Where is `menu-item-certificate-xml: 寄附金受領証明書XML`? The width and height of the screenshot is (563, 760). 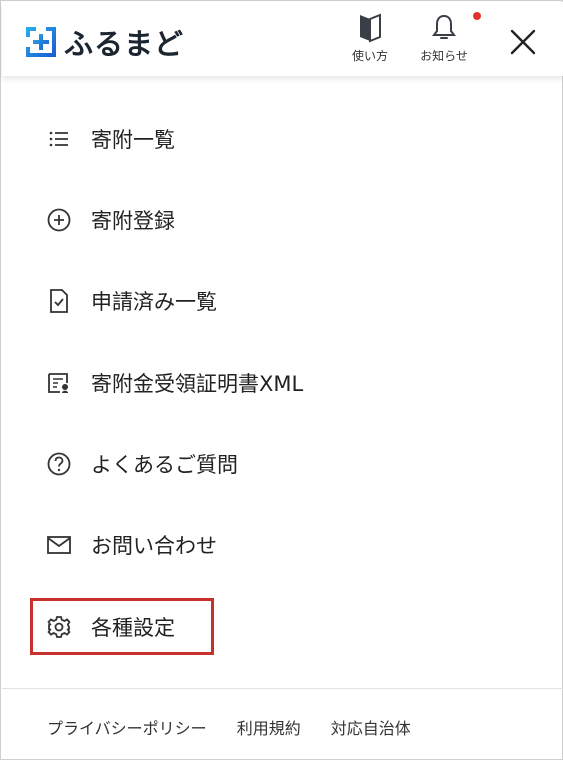 menu-item-certificate-xml: 寄附金受領証明書XML is located at coordinates (174, 383).